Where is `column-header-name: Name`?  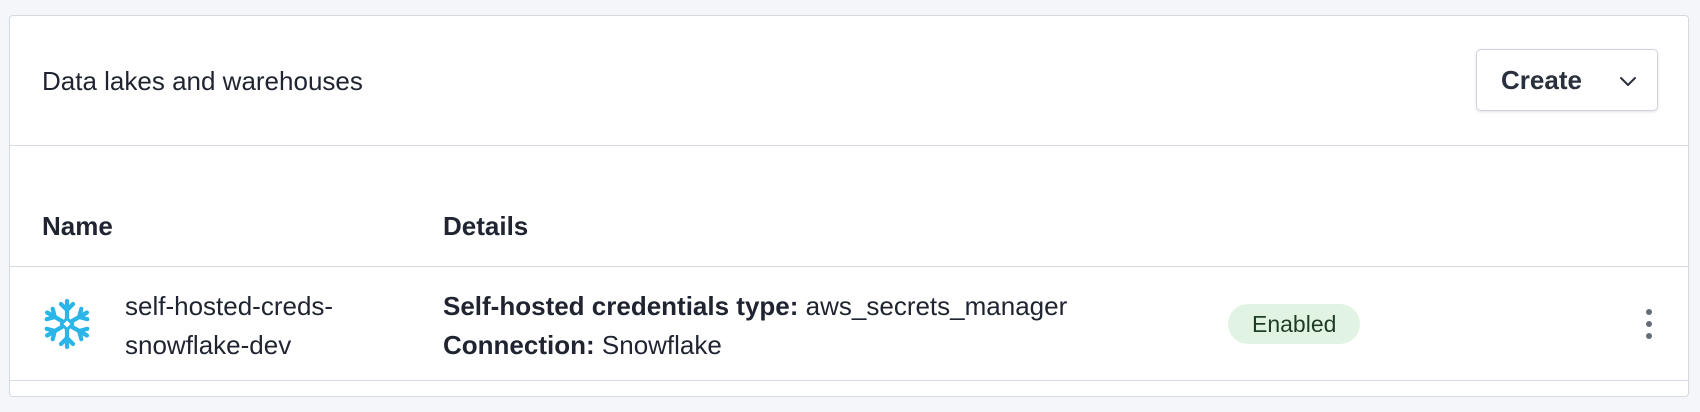 column-header-name: Name is located at coordinates (77, 226).